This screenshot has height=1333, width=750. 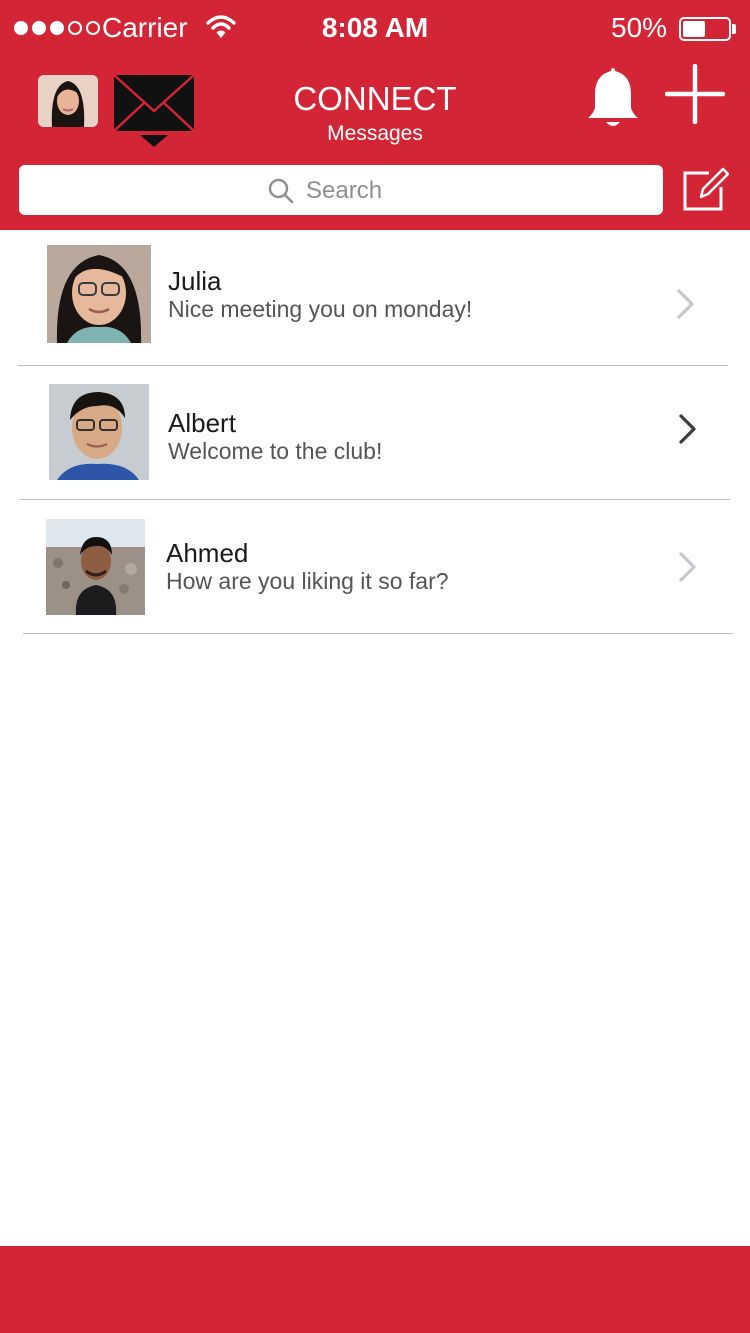 I want to click on search-icon, so click(x=281, y=191).